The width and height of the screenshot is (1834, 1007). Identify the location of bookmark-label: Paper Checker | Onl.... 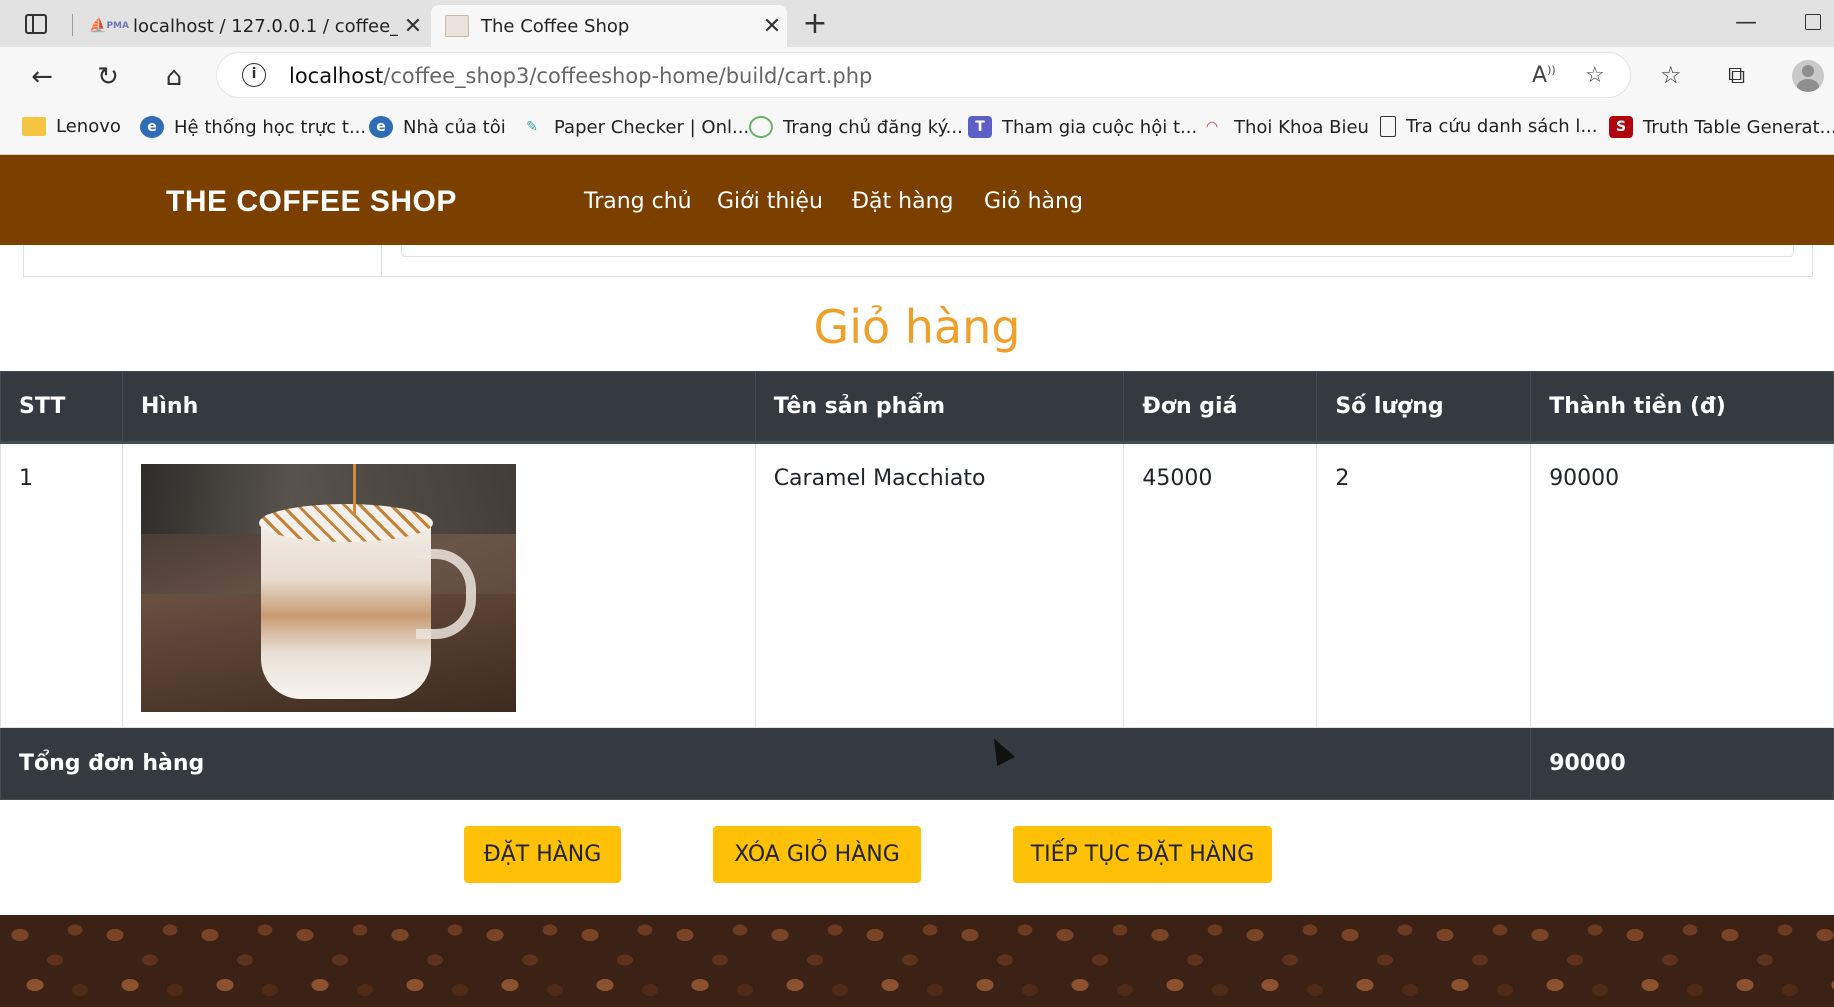
(652, 127).